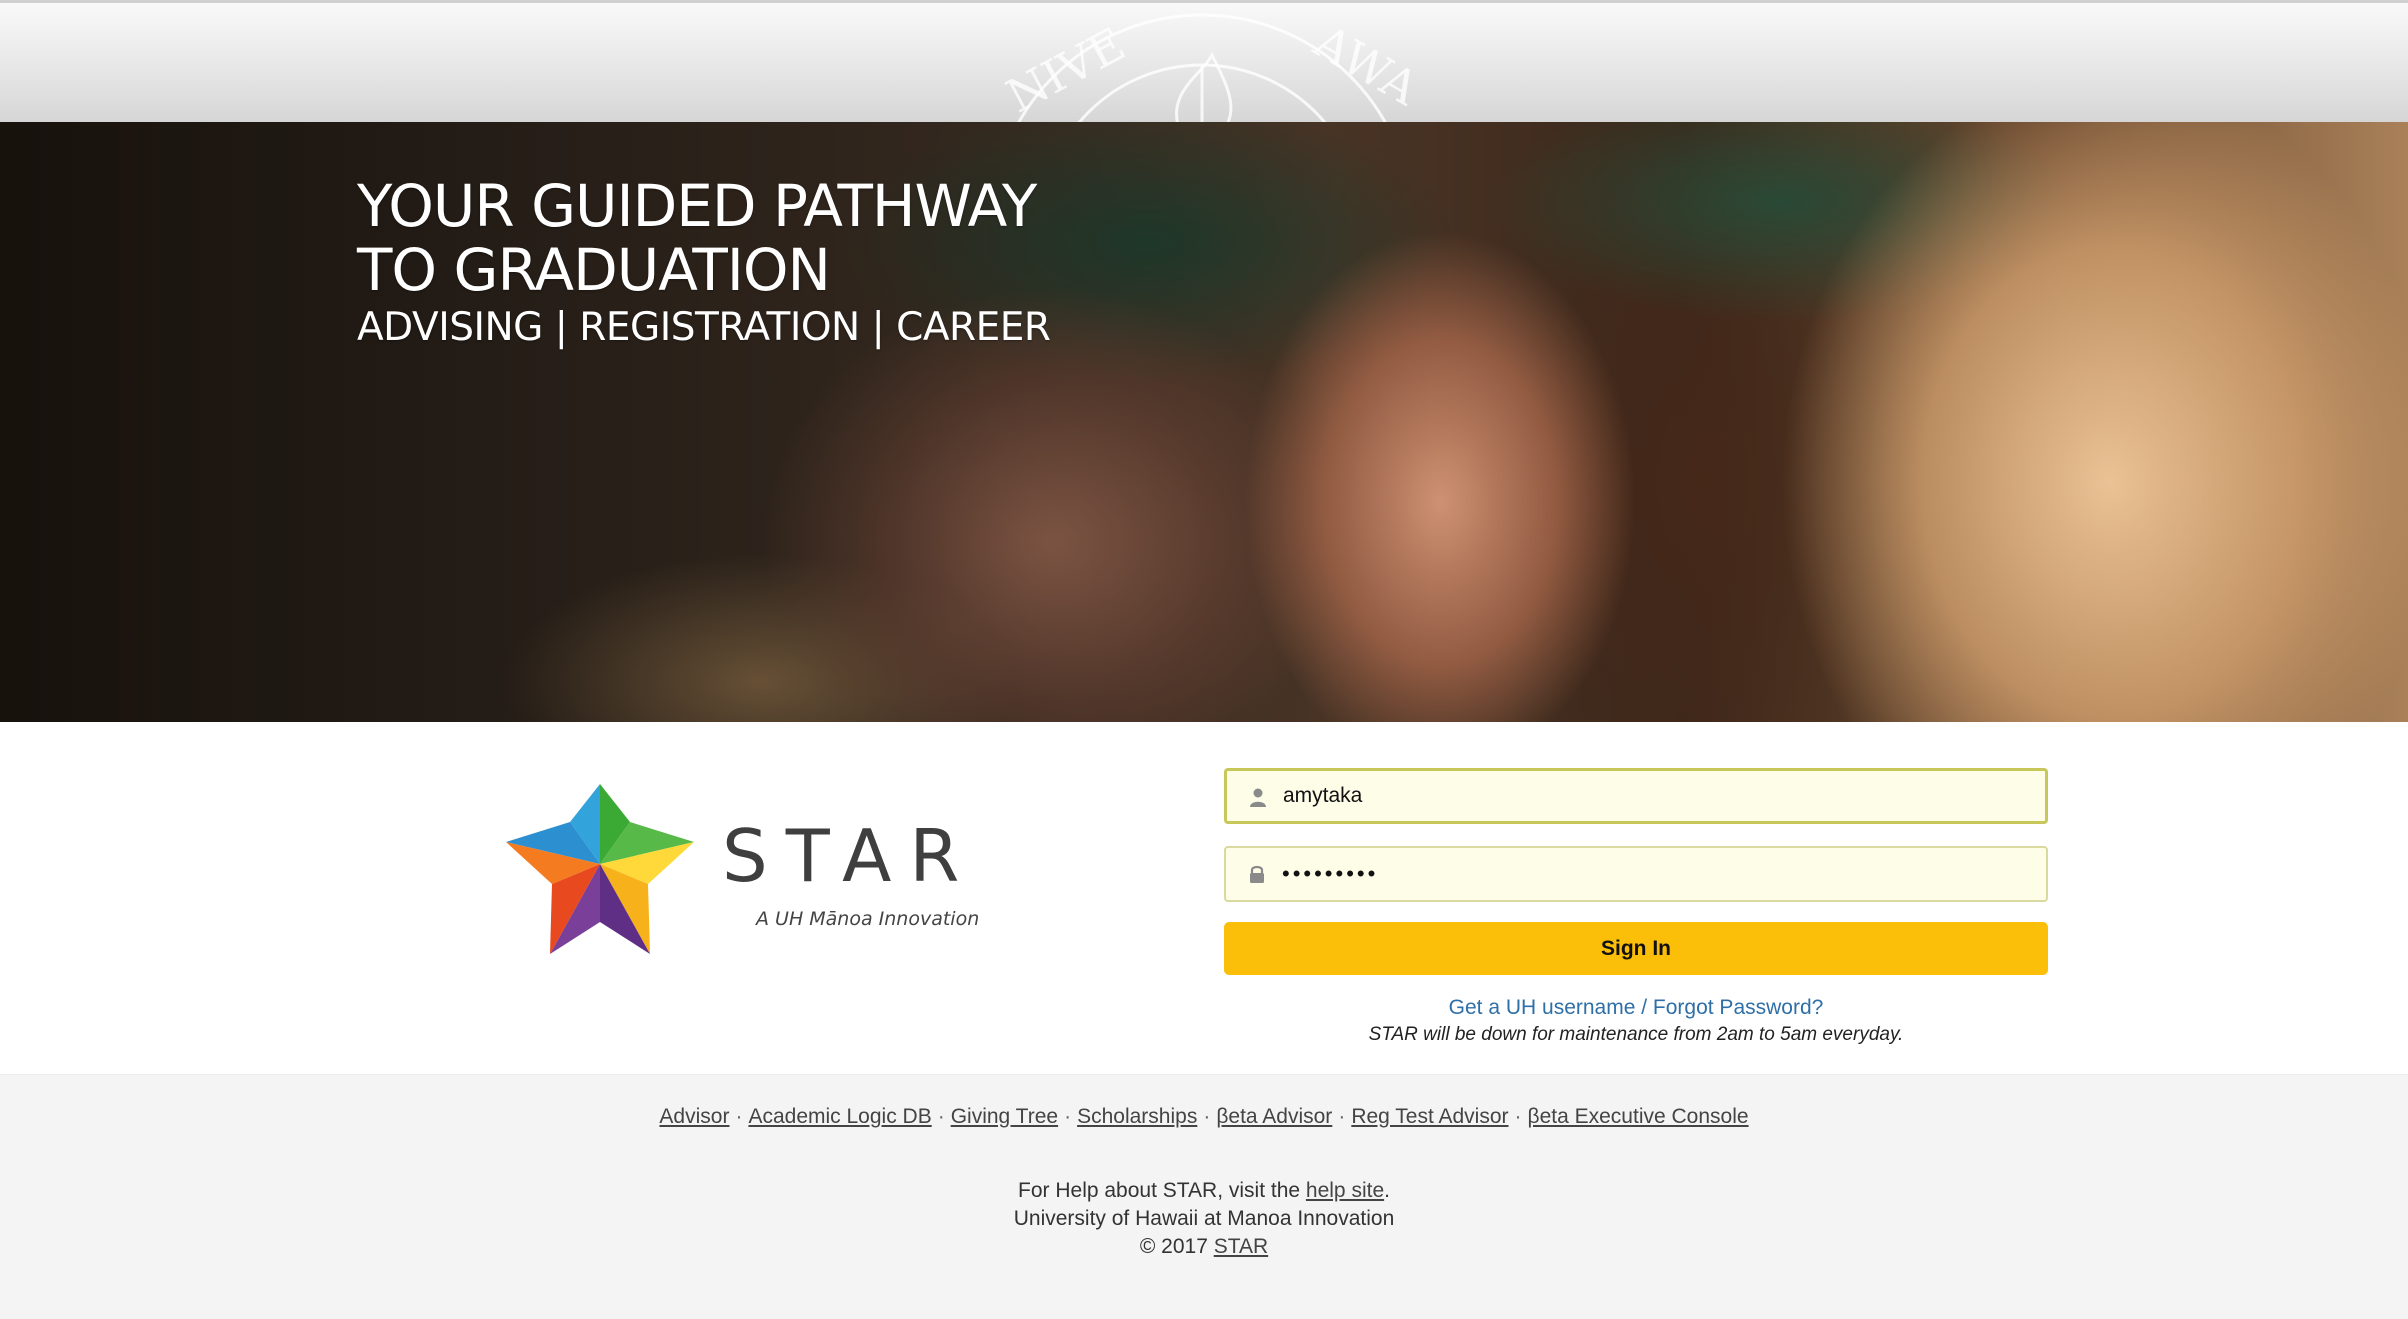 The width and height of the screenshot is (2408, 1319). I want to click on star-logo: STAR A UH Mānoa Innovation, so click(760, 864).